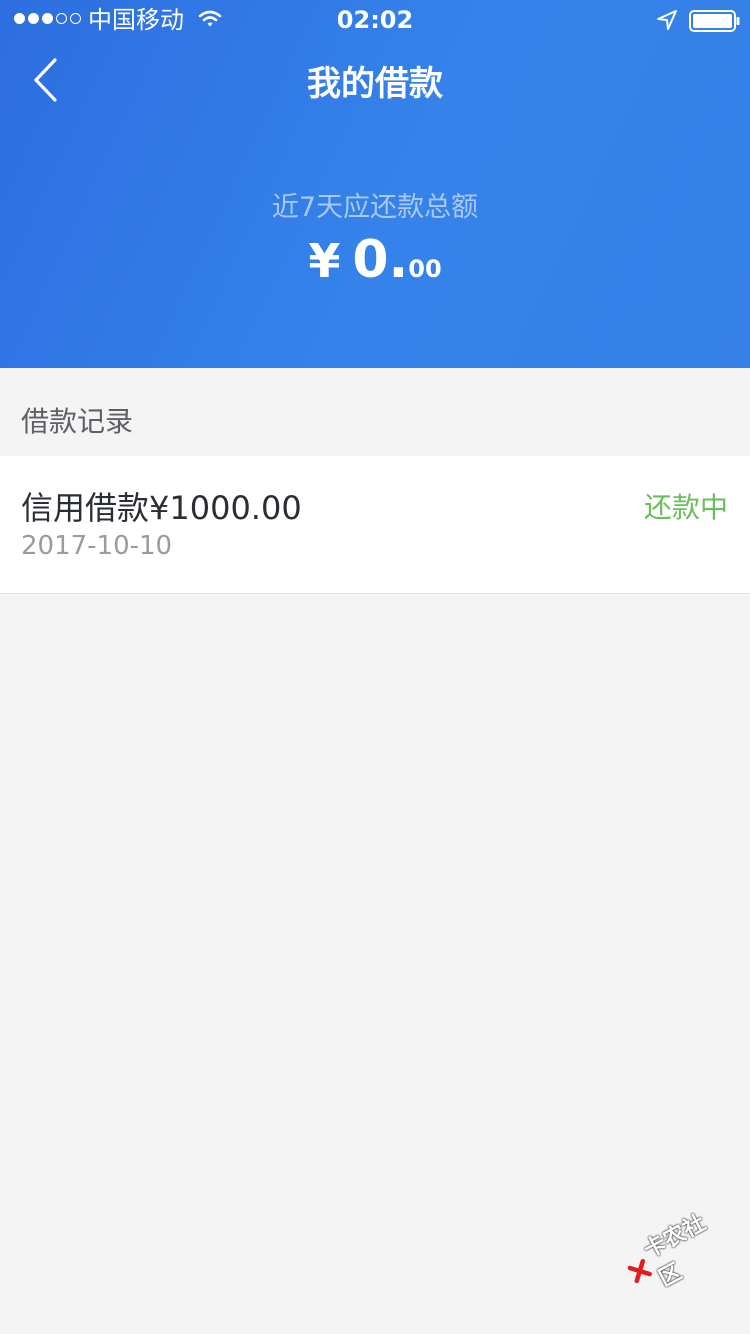 The image size is (750, 1334). I want to click on section-title-loan-records: 借款记录, so click(77, 421).